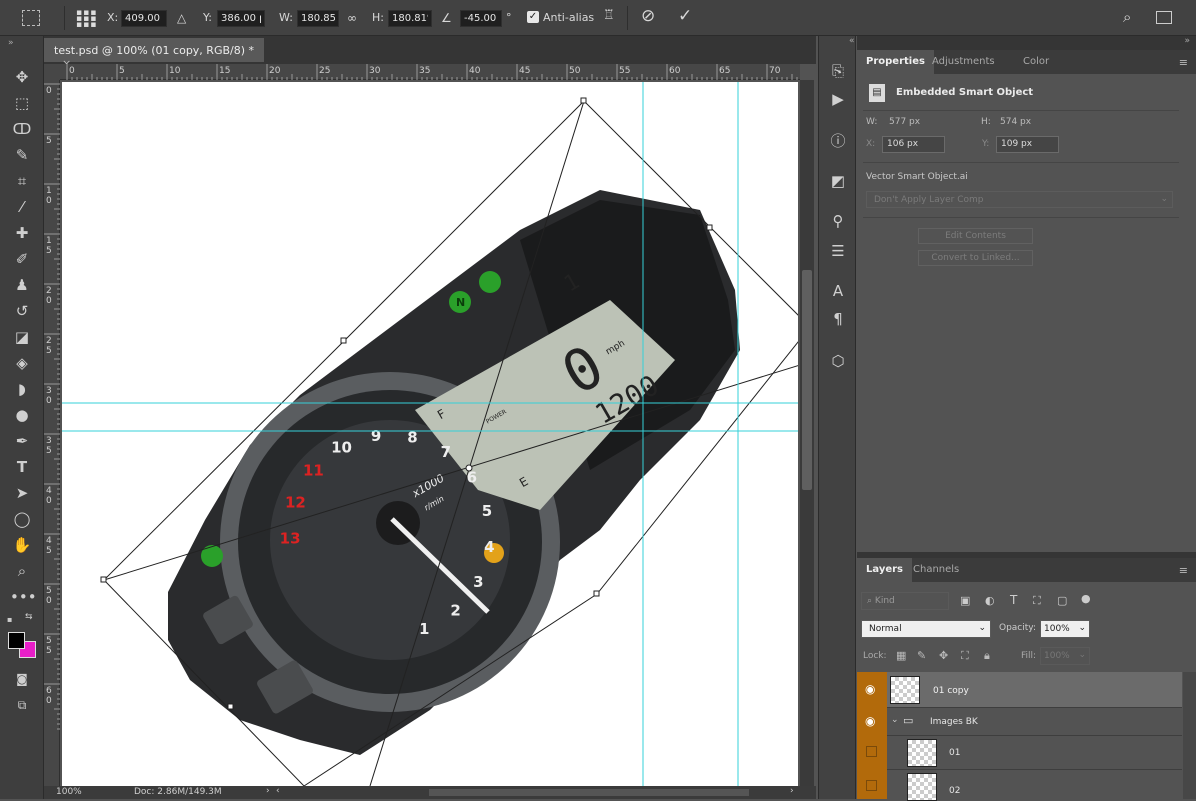  Describe the element at coordinates (16, 640) in the screenshot. I see `foreground-color-swatch` at that location.